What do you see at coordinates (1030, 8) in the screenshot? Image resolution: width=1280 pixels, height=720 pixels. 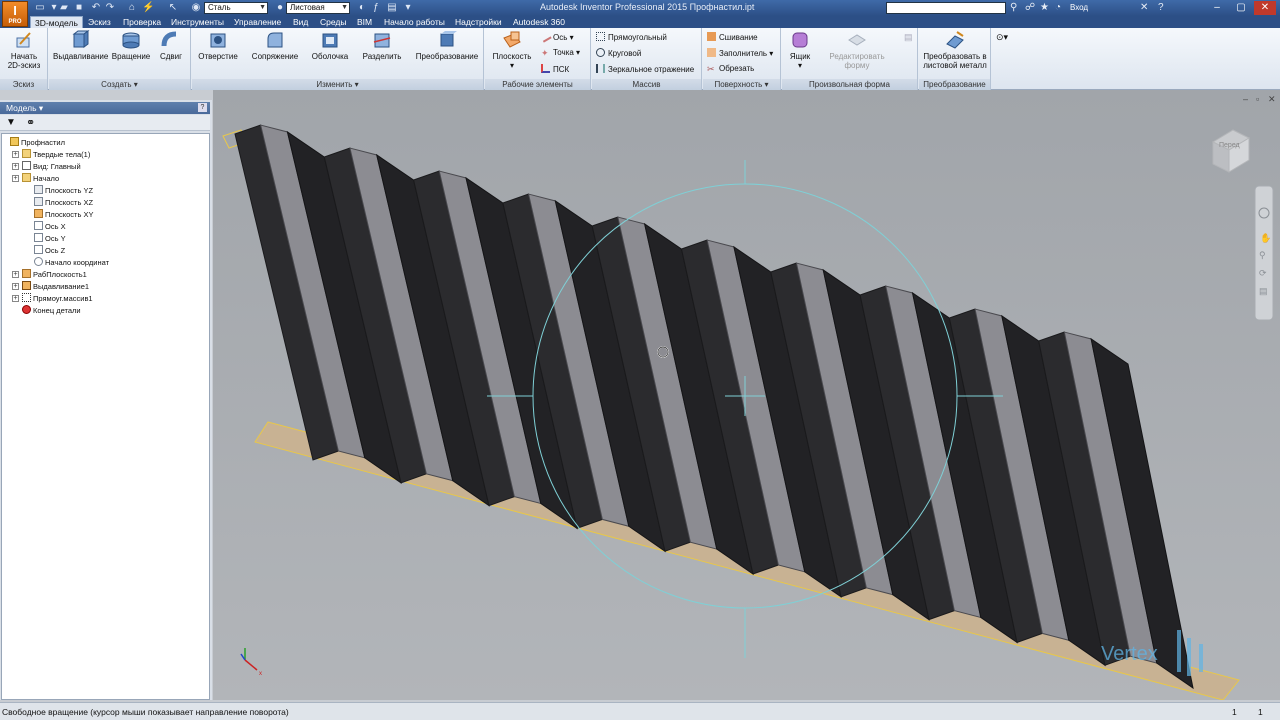 I see `binoculars-icon: ☍` at bounding box center [1030, 8].